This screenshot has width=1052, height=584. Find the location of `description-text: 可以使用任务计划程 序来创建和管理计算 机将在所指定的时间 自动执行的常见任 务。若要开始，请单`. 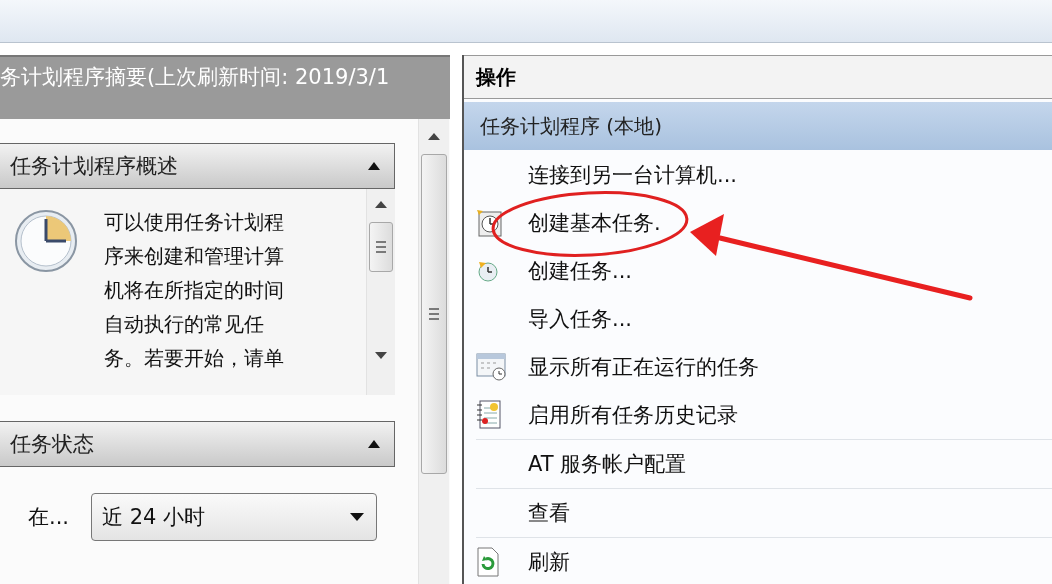

description-text: 可以使用任务计划程 序来创建和管理计算 机将在所指定的时间 自动执行的常见任 务。若要开始，请单 is located at coordinates (194, 290).